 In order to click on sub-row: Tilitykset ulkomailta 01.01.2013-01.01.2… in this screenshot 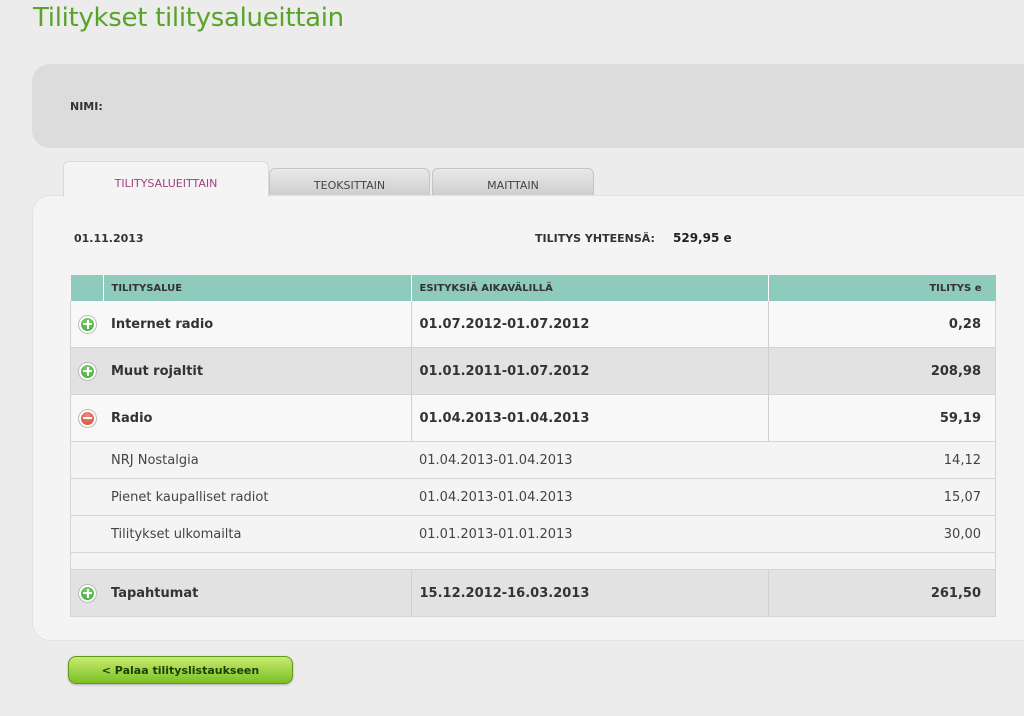, I will do `click(533, 534)`.